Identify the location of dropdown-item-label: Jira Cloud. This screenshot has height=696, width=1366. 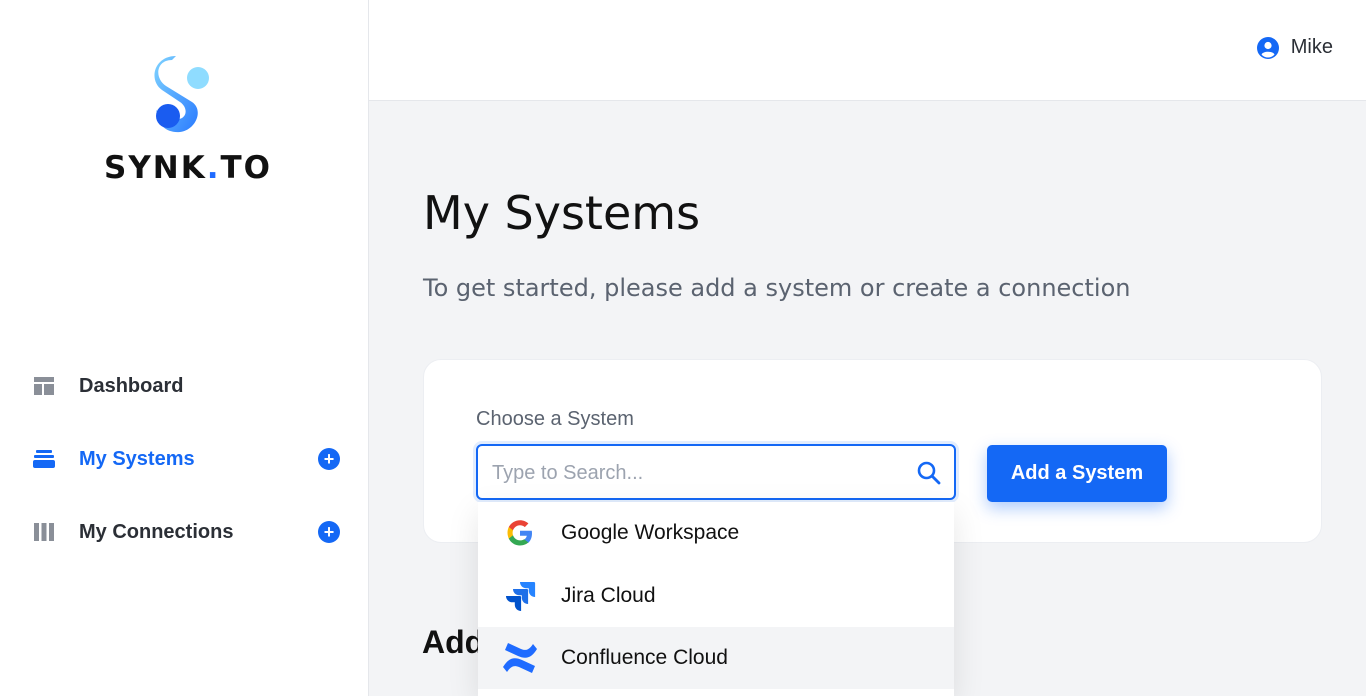
(608, 595).